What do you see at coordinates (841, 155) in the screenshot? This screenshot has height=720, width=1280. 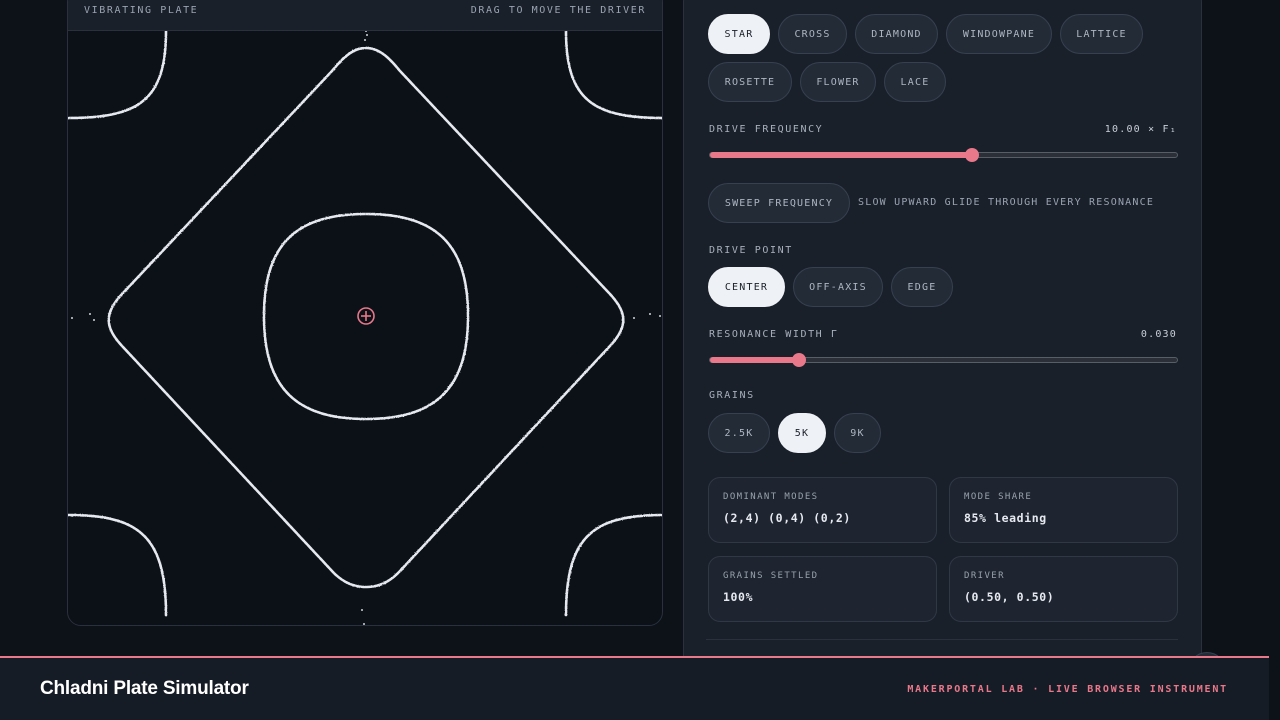 I see `drive-frequency-fill` at bounding box center [841, 155].